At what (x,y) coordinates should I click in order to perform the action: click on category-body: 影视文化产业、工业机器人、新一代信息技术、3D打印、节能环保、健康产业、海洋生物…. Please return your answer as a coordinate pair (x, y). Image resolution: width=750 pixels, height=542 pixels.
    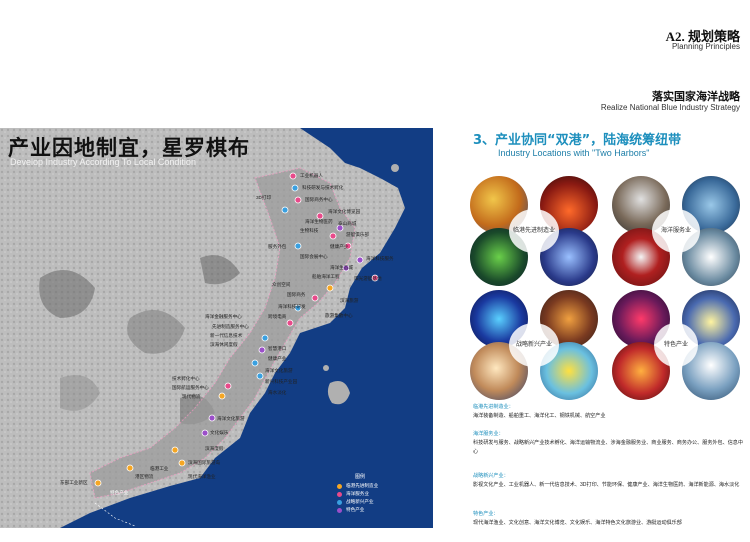
    Looking at the image, I should click on (606, 485).